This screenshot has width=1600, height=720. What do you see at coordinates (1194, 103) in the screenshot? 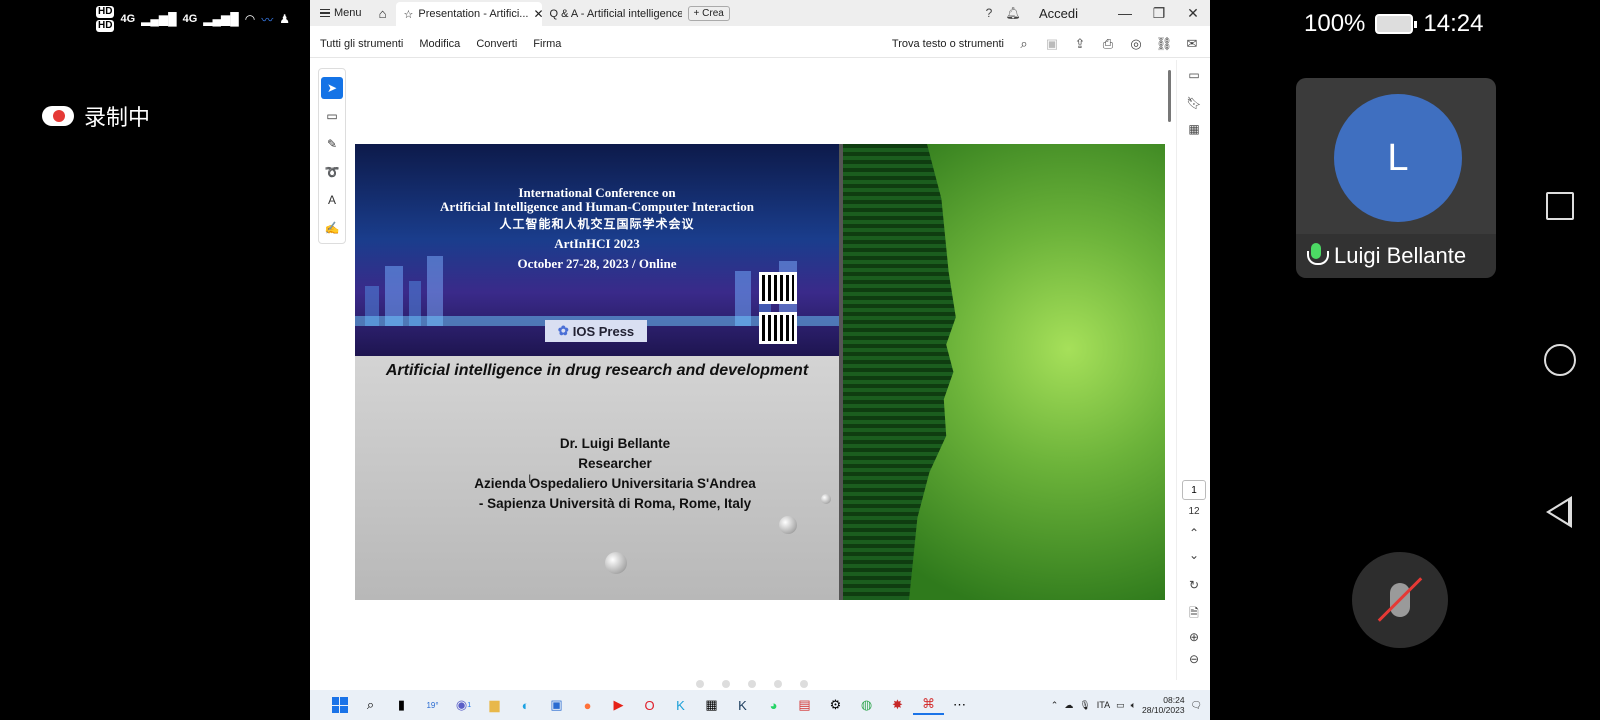
I see `bookmarks-icon: 🔖︎` at bounding box center [1194, 103].